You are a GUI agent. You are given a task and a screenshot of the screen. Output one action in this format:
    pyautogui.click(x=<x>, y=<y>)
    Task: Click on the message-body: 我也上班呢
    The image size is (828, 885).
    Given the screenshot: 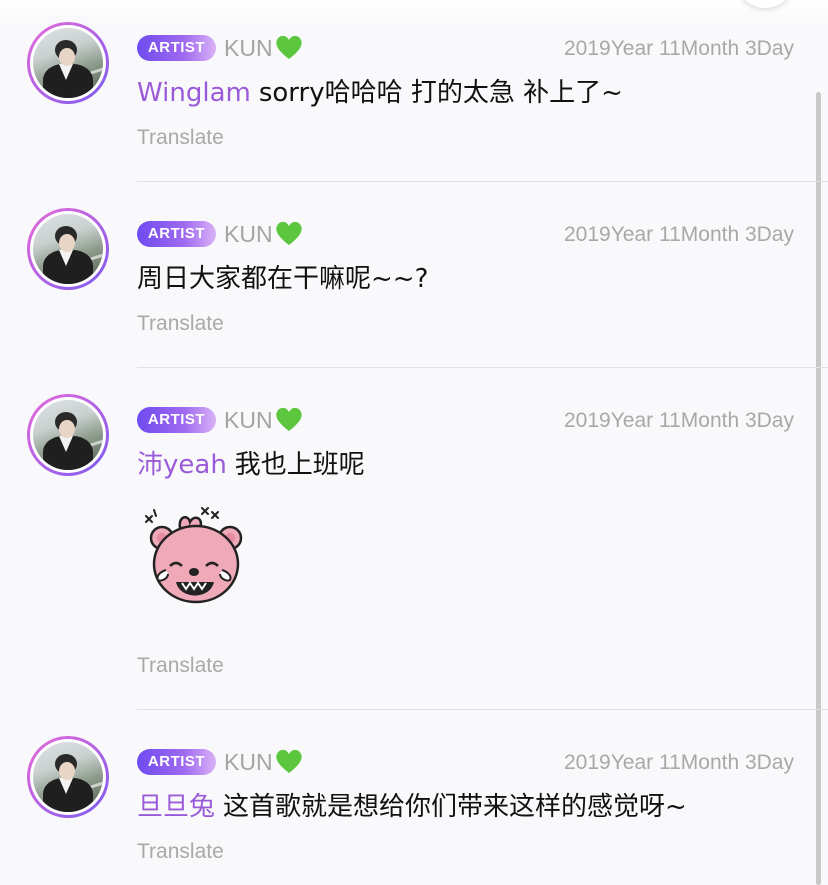 What is the action you would take?
    pyautogui.click(x=299, y=465)
    